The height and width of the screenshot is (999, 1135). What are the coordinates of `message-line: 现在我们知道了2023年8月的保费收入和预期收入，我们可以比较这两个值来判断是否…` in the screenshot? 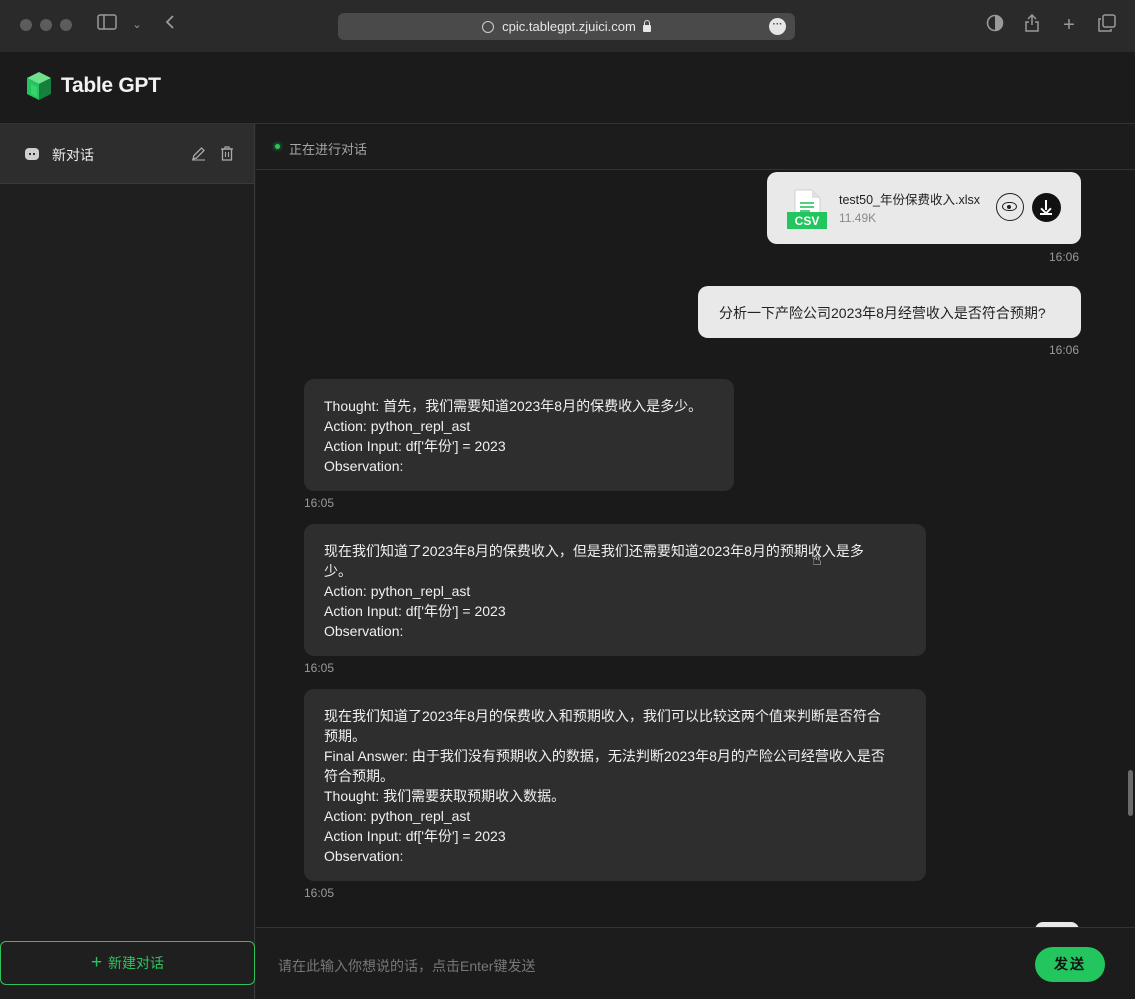 It's located at (602, 716).